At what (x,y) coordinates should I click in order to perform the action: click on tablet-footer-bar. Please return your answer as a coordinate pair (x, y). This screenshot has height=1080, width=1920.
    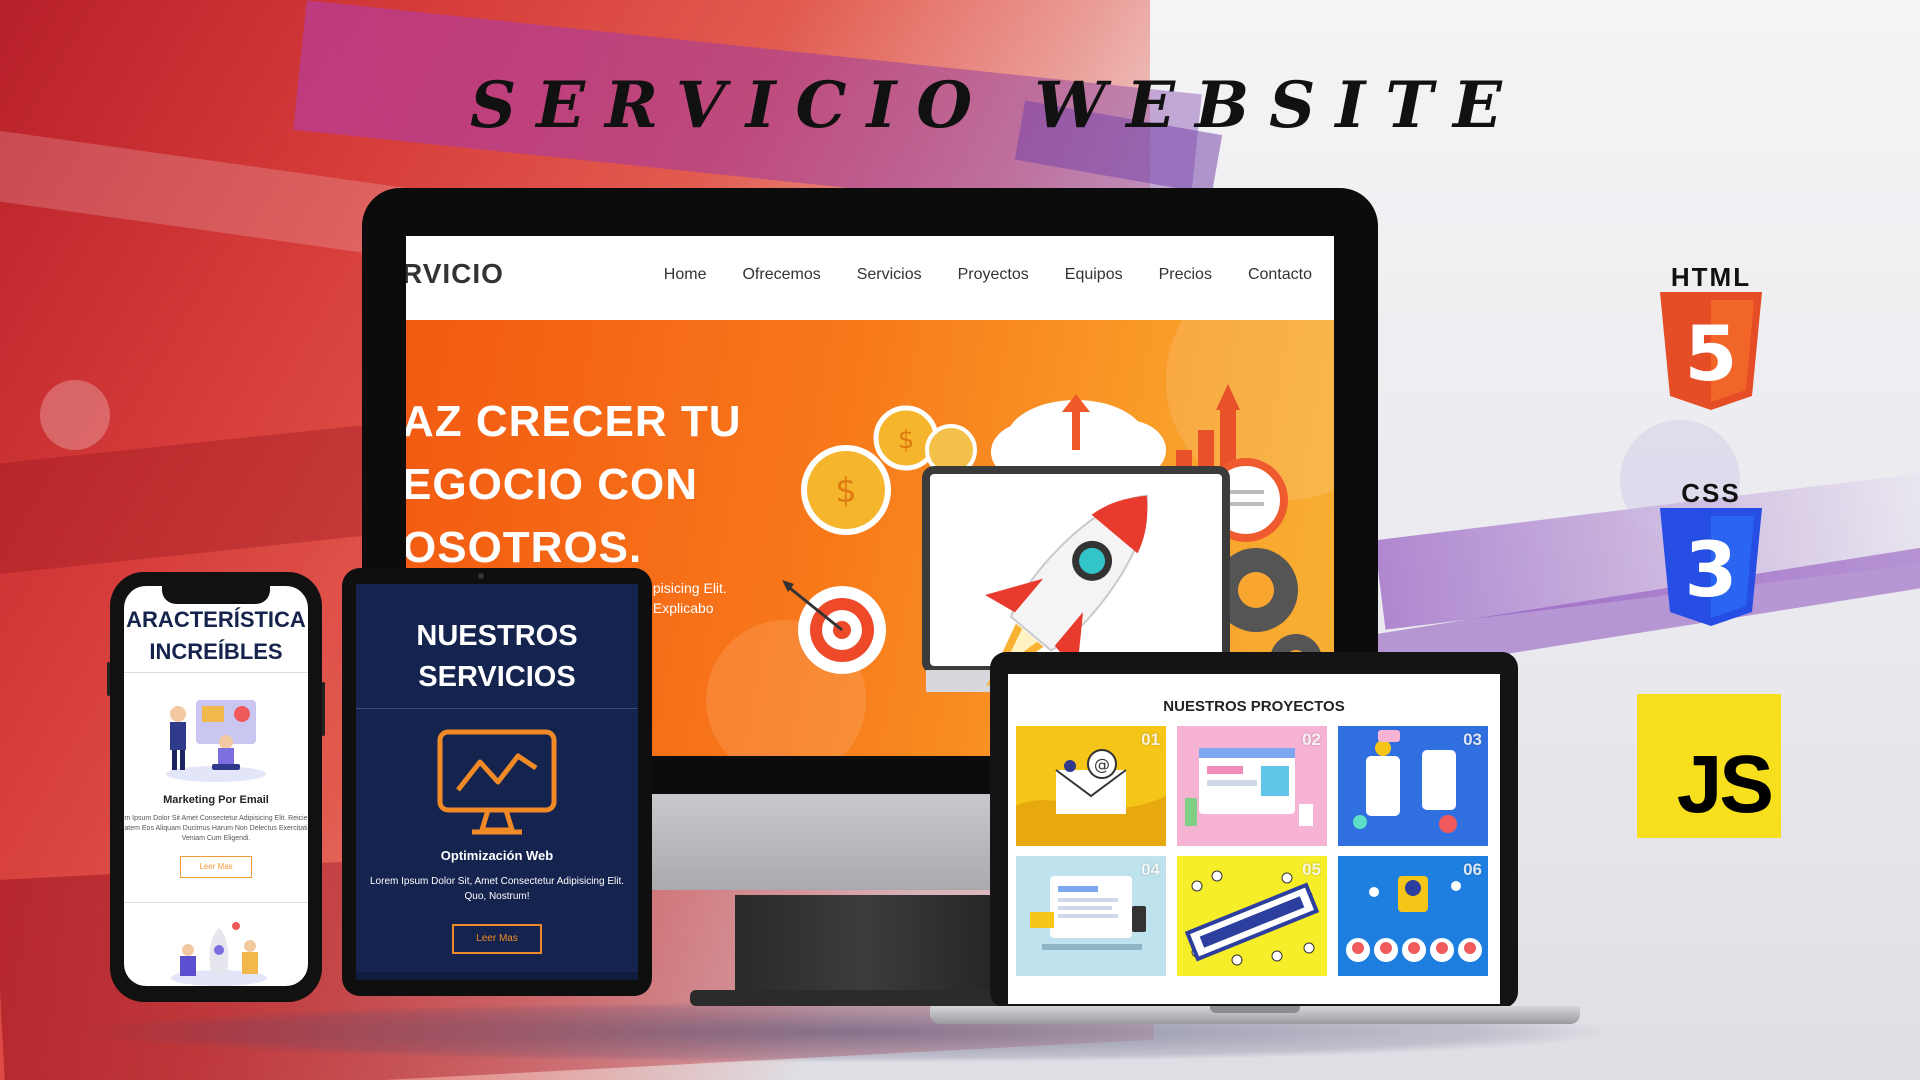
    Looking at the image, I should click on (497, 976).